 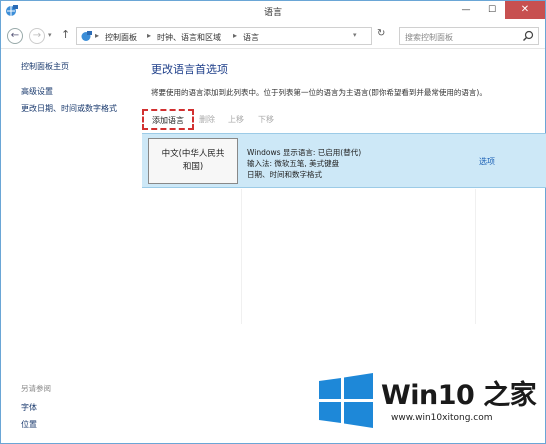 I want to click on language-name-line1: 中文(中华人民共, so click(x=193, y=154).